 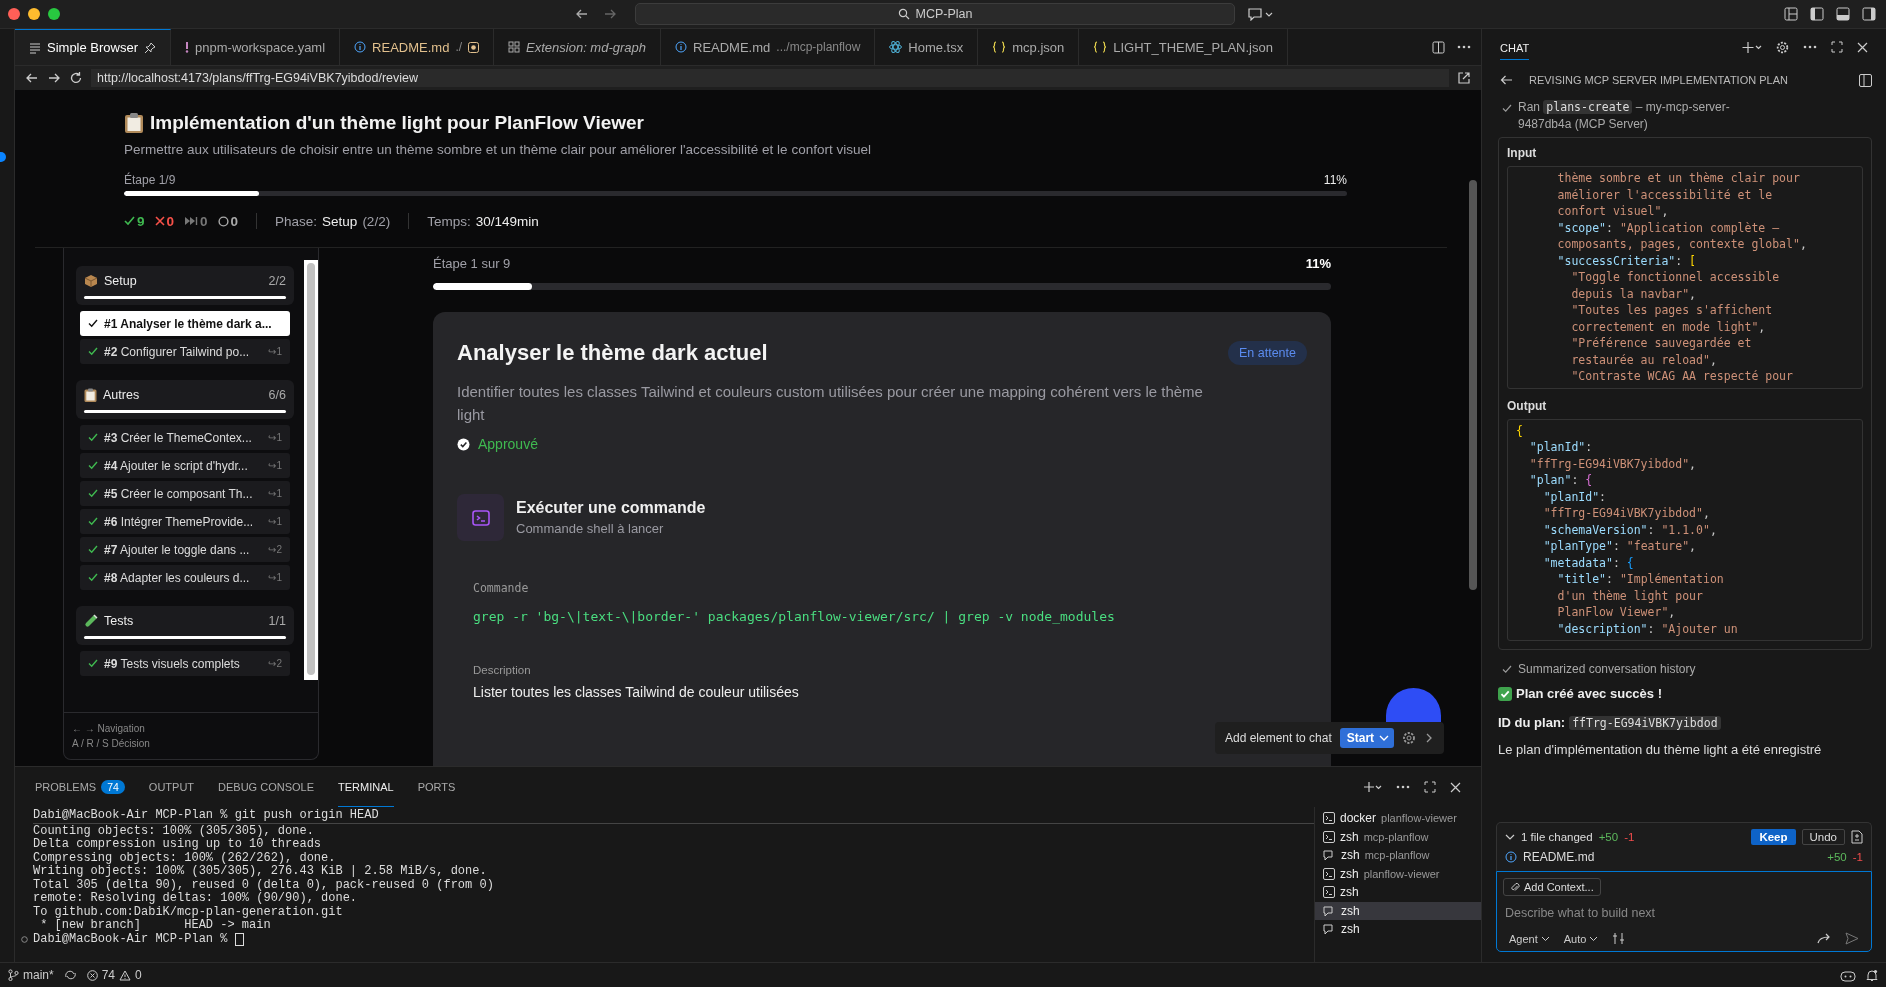 What do you see at coordinates (1464, 78) in the screenshot?
I see `open-external-icon` at bounding box center [1464, 78].